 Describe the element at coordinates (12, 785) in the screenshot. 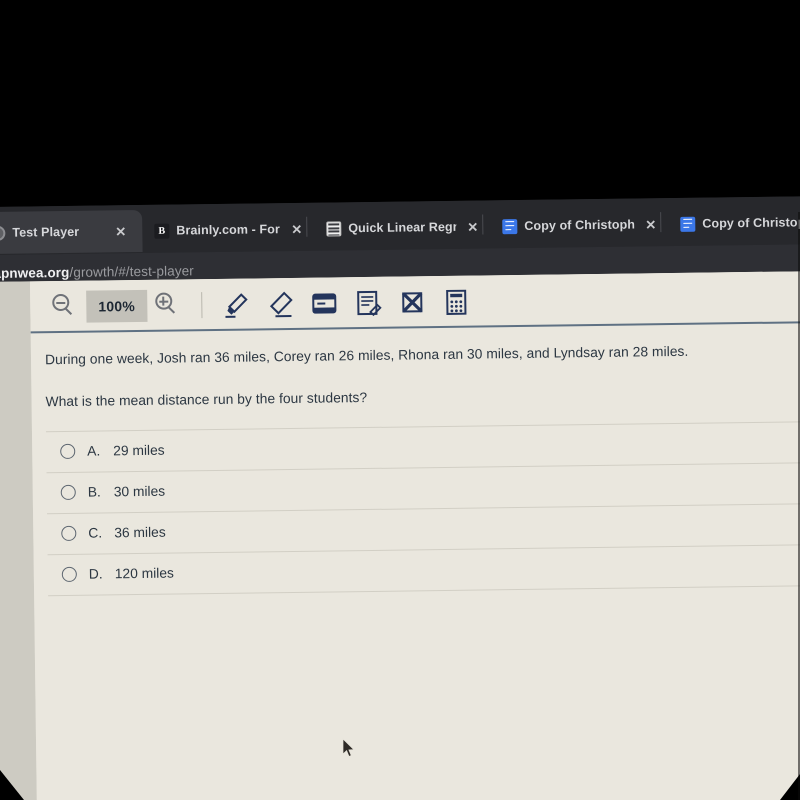

I see `photo-black-corner-bottom-left` at that location.